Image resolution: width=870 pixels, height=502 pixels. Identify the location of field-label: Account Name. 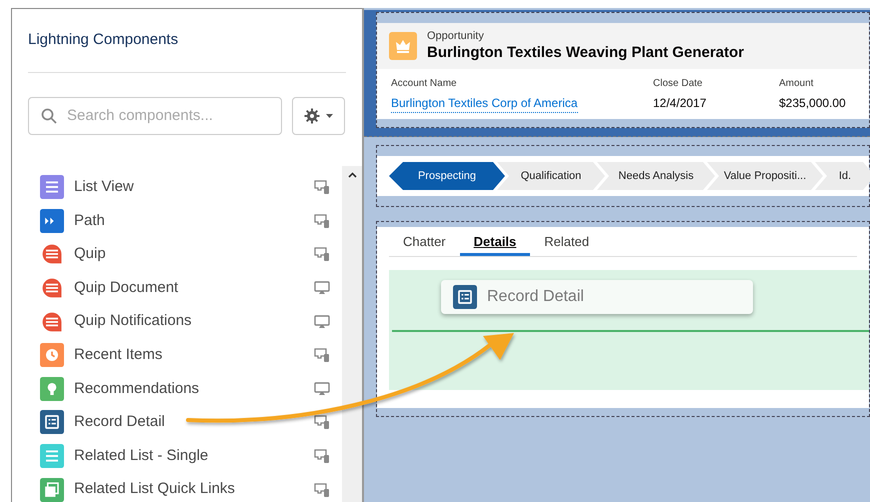
(424, 84).